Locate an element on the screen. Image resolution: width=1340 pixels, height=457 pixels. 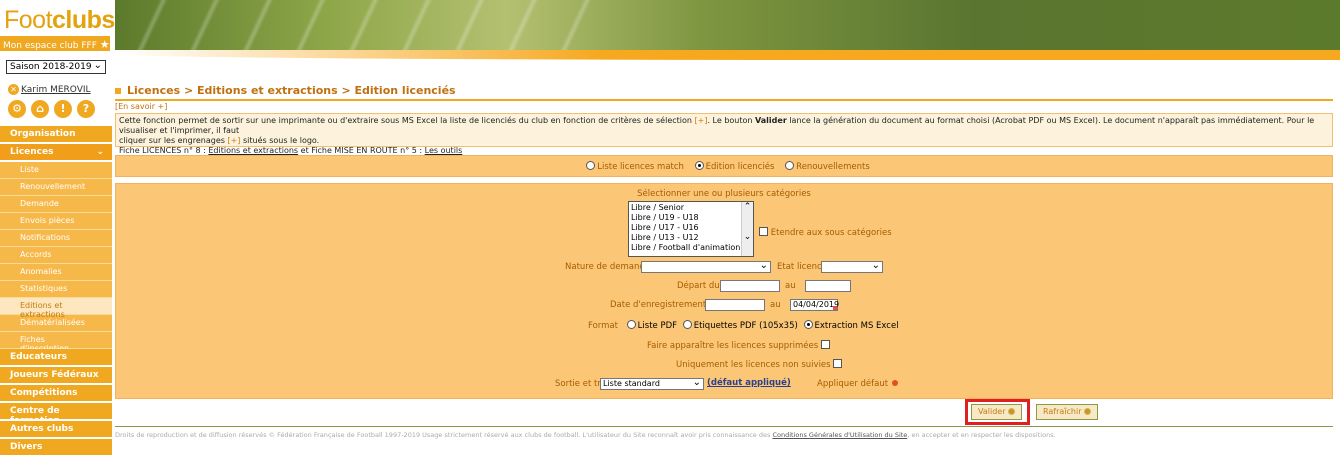
etat-label: Etat licence is located at coordinates (802, 267).